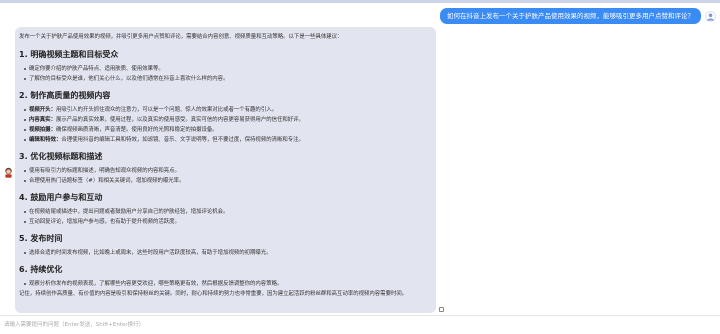 This screenshot has width=720, height=334. Describe the element at coordinates (41, 238) in the screenshot. I see `section-title: 5. 发布时间` at that location.